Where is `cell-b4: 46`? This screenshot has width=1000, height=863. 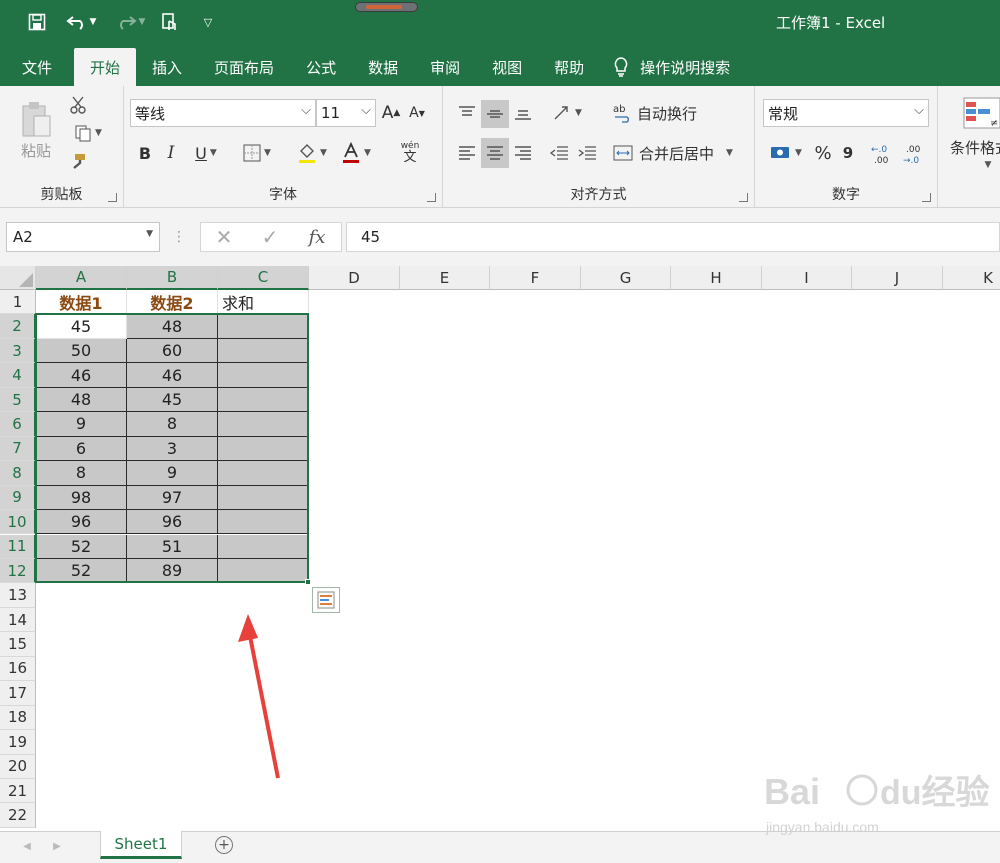 cell-b4: 46 is located at coordinates (172, 375).